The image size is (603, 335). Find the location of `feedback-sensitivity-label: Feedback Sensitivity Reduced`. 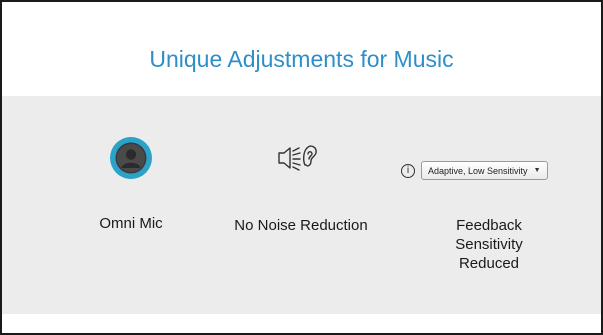

feedback-sensitivity-label: Feedback Sensitivity Reduced is located at coordinates (489, 244).